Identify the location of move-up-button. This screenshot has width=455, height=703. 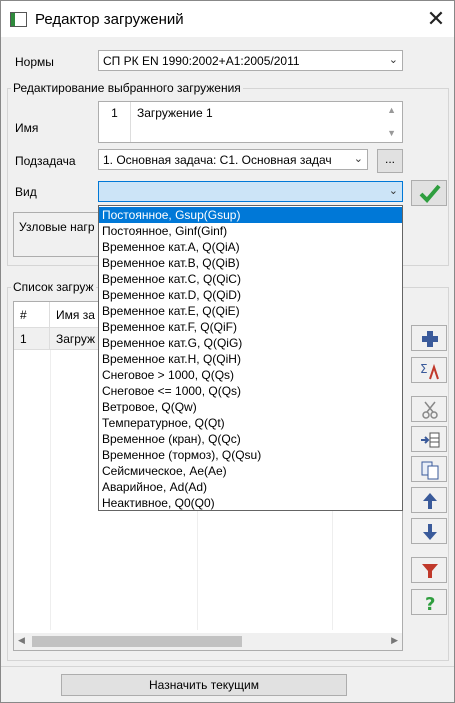
(429, 500).